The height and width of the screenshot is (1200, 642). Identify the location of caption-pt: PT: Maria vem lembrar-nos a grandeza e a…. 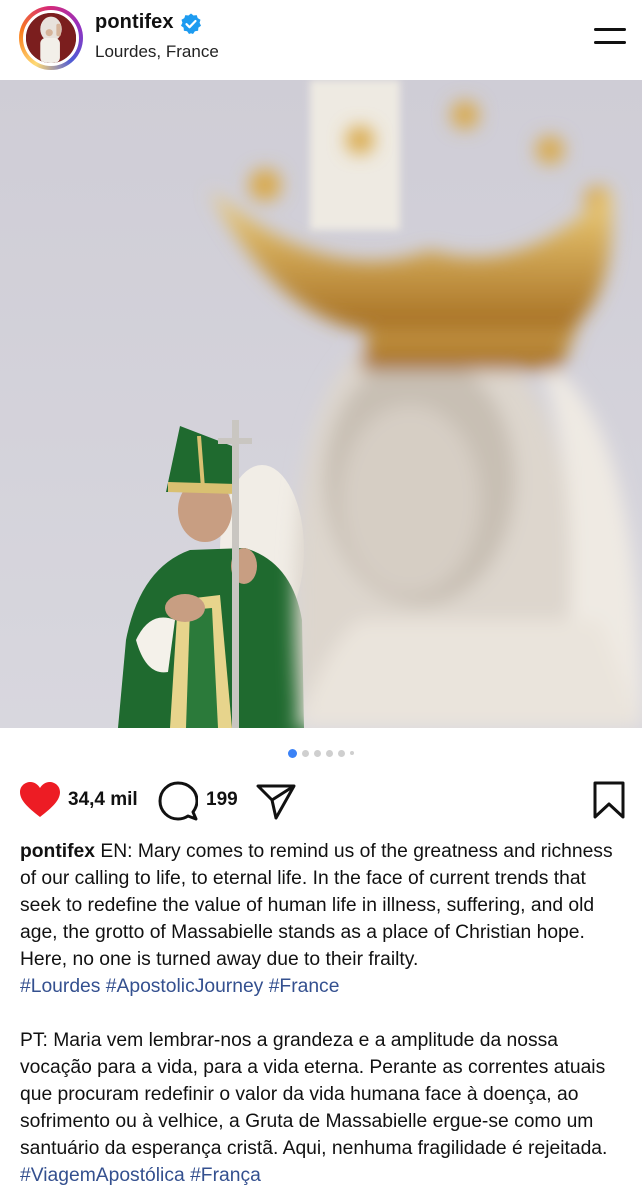
(324, 1108).